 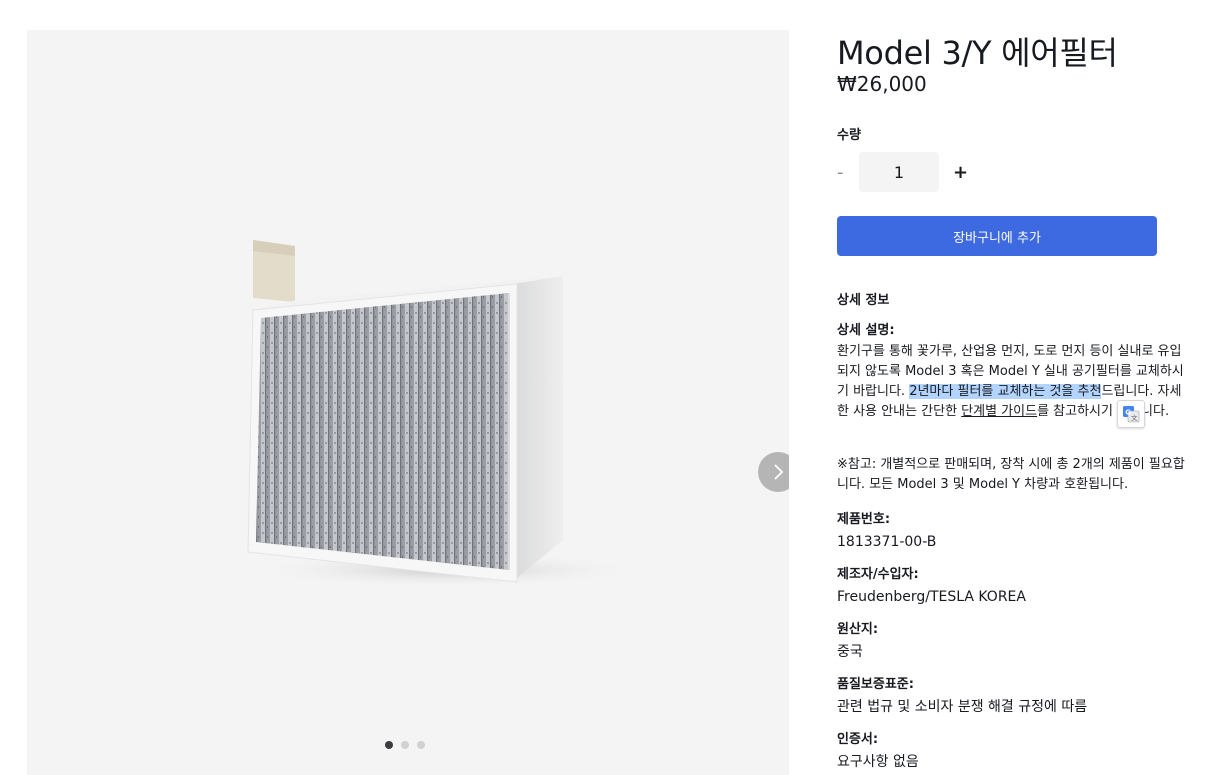 I want to click on product-title: Model 3/Y 에어필터, so click(x=977, y=53).